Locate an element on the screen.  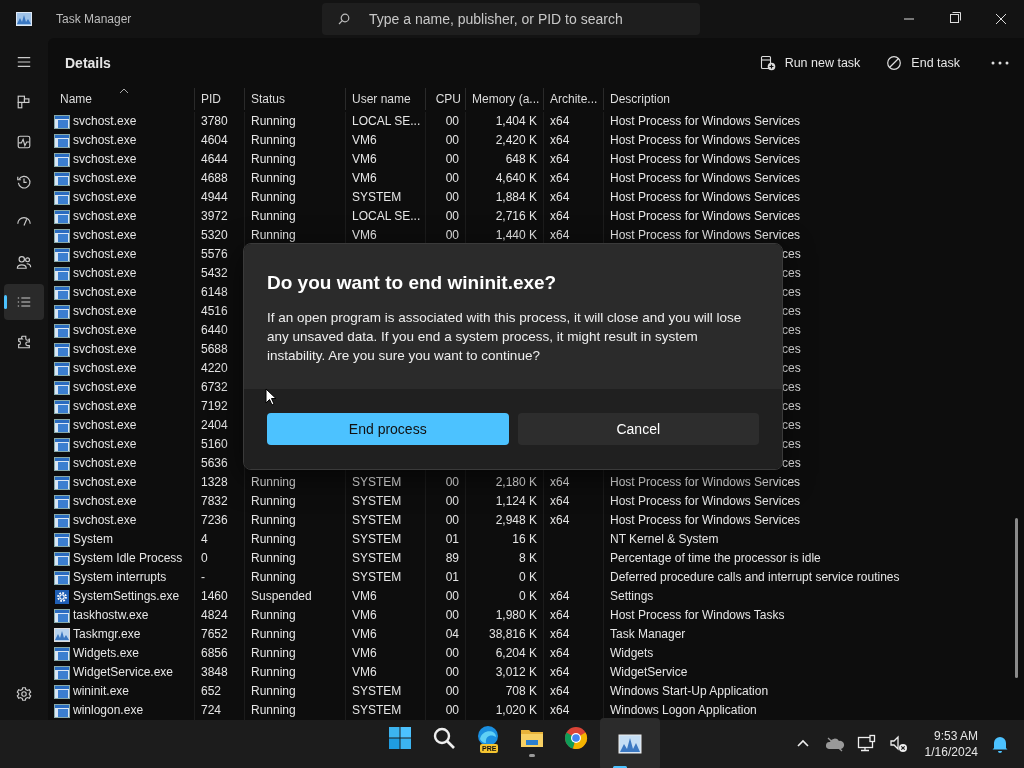
pid-cell-text: 5160 is located at coordinates (214, 444).